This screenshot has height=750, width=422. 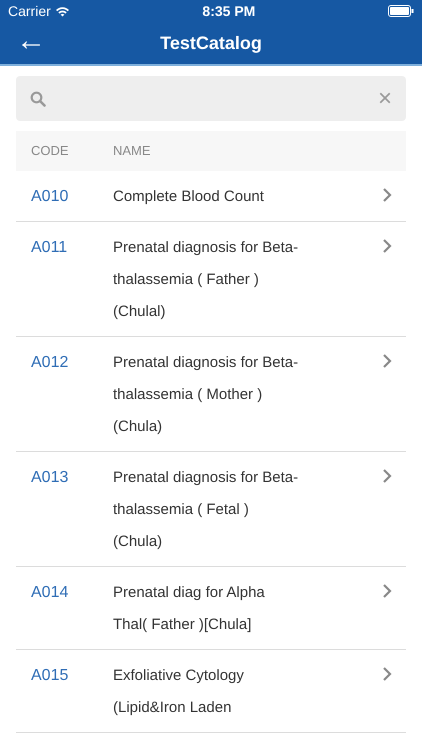 I want to click on list-row: A012 Prenatal diagnosis for Beta-thalassemia ( Mother ) (Chula), so click(x=211, y=394).